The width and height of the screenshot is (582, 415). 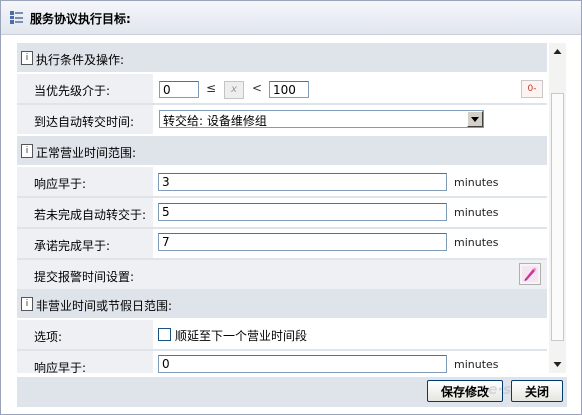 I want to click on non-business-respond-label: 响应早于:, so click(x=60, y=367).